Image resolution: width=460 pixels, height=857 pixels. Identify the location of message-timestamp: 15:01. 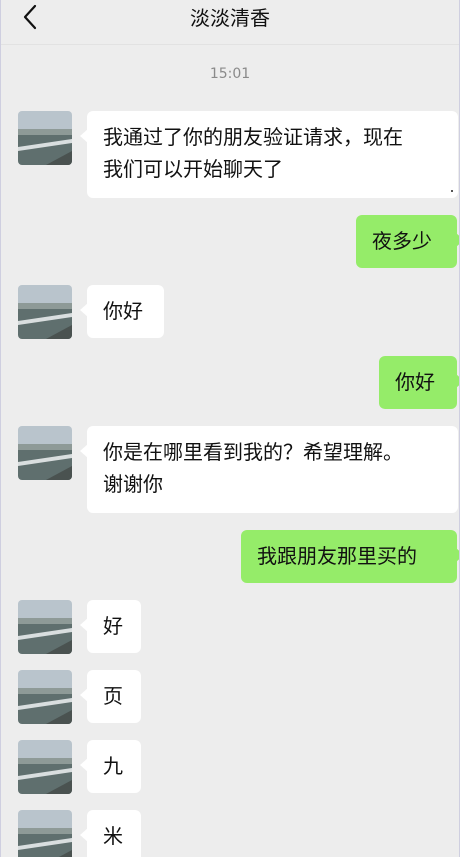
(230, 74).